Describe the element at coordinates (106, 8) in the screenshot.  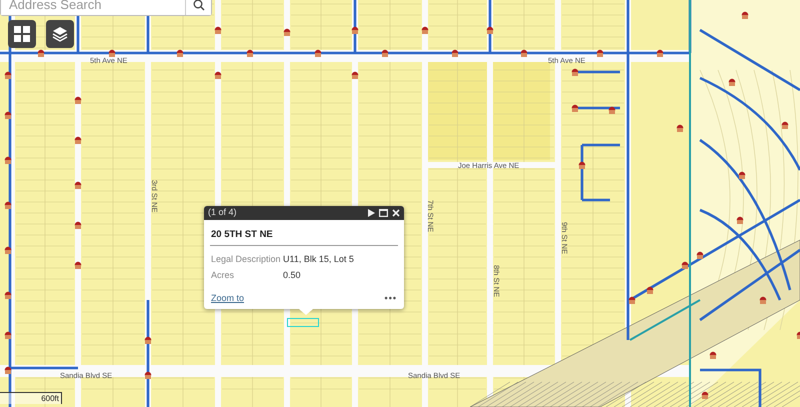
I see `address-search-field: Address Search` at that location.